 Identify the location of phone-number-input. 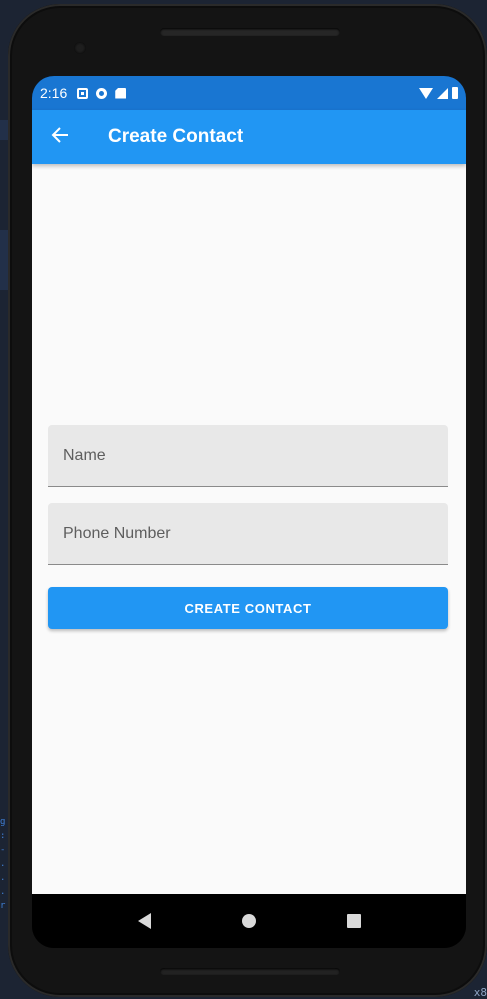
(254, 533).